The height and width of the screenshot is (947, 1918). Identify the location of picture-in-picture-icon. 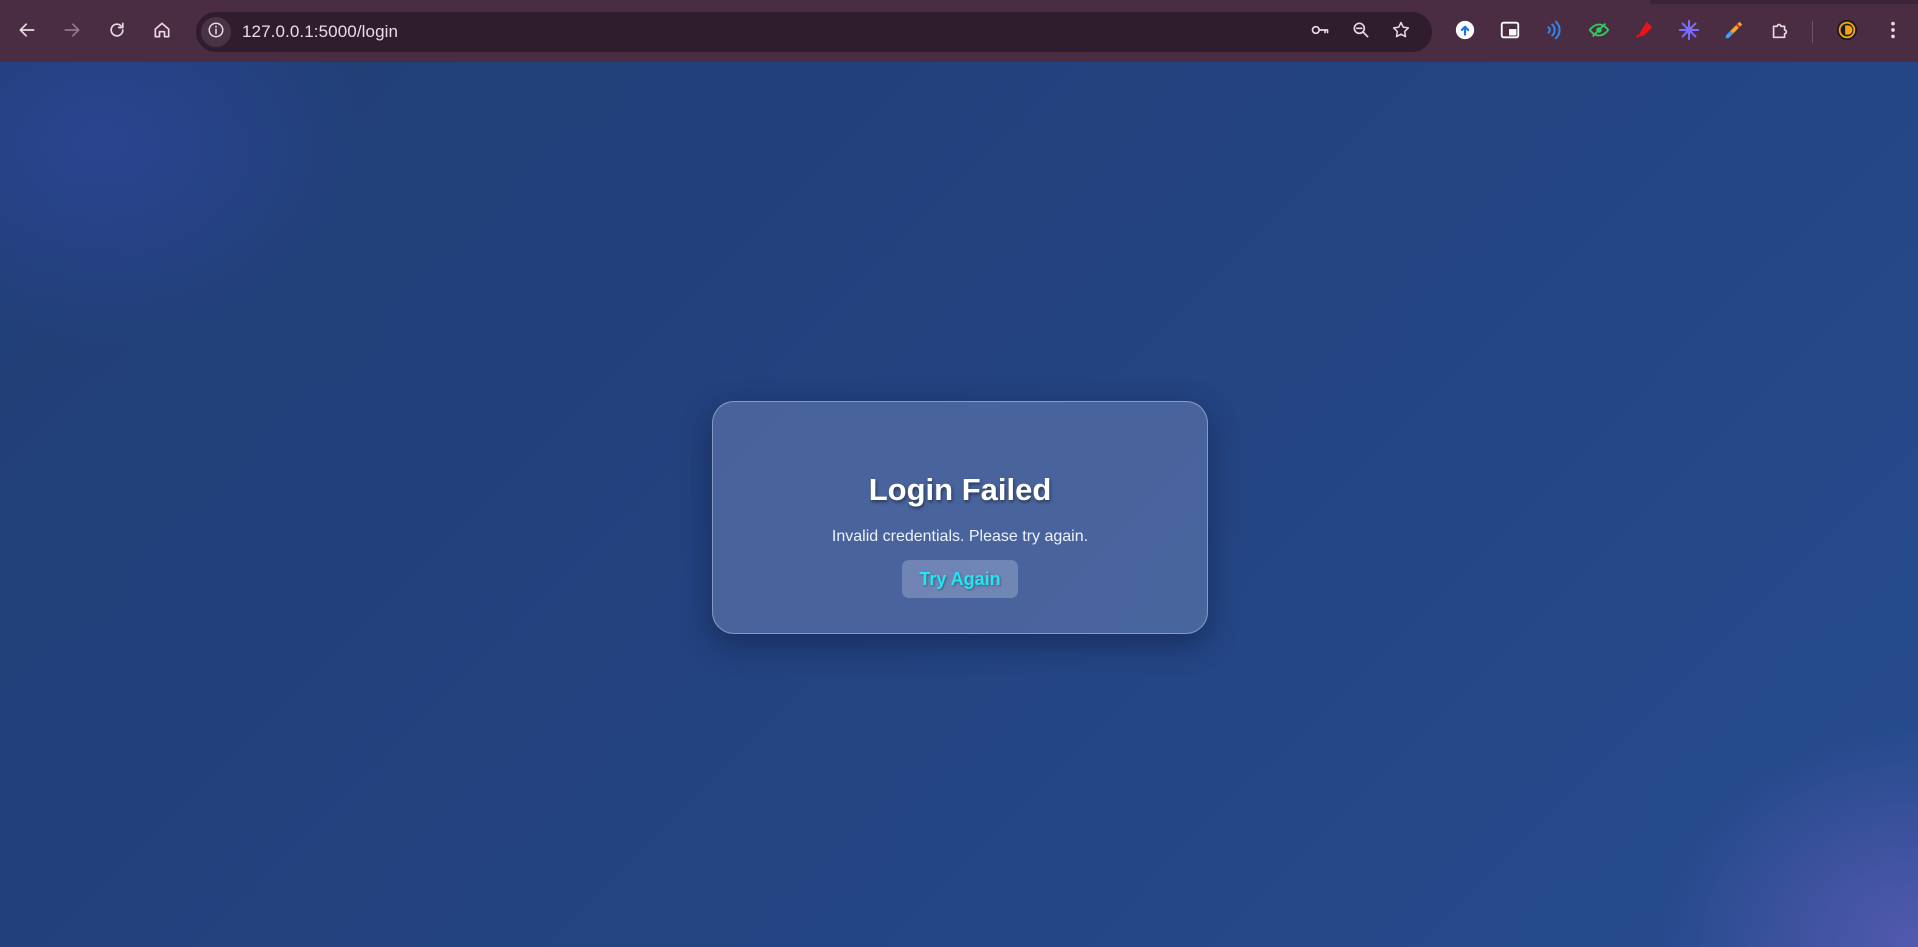
(1510, 32).